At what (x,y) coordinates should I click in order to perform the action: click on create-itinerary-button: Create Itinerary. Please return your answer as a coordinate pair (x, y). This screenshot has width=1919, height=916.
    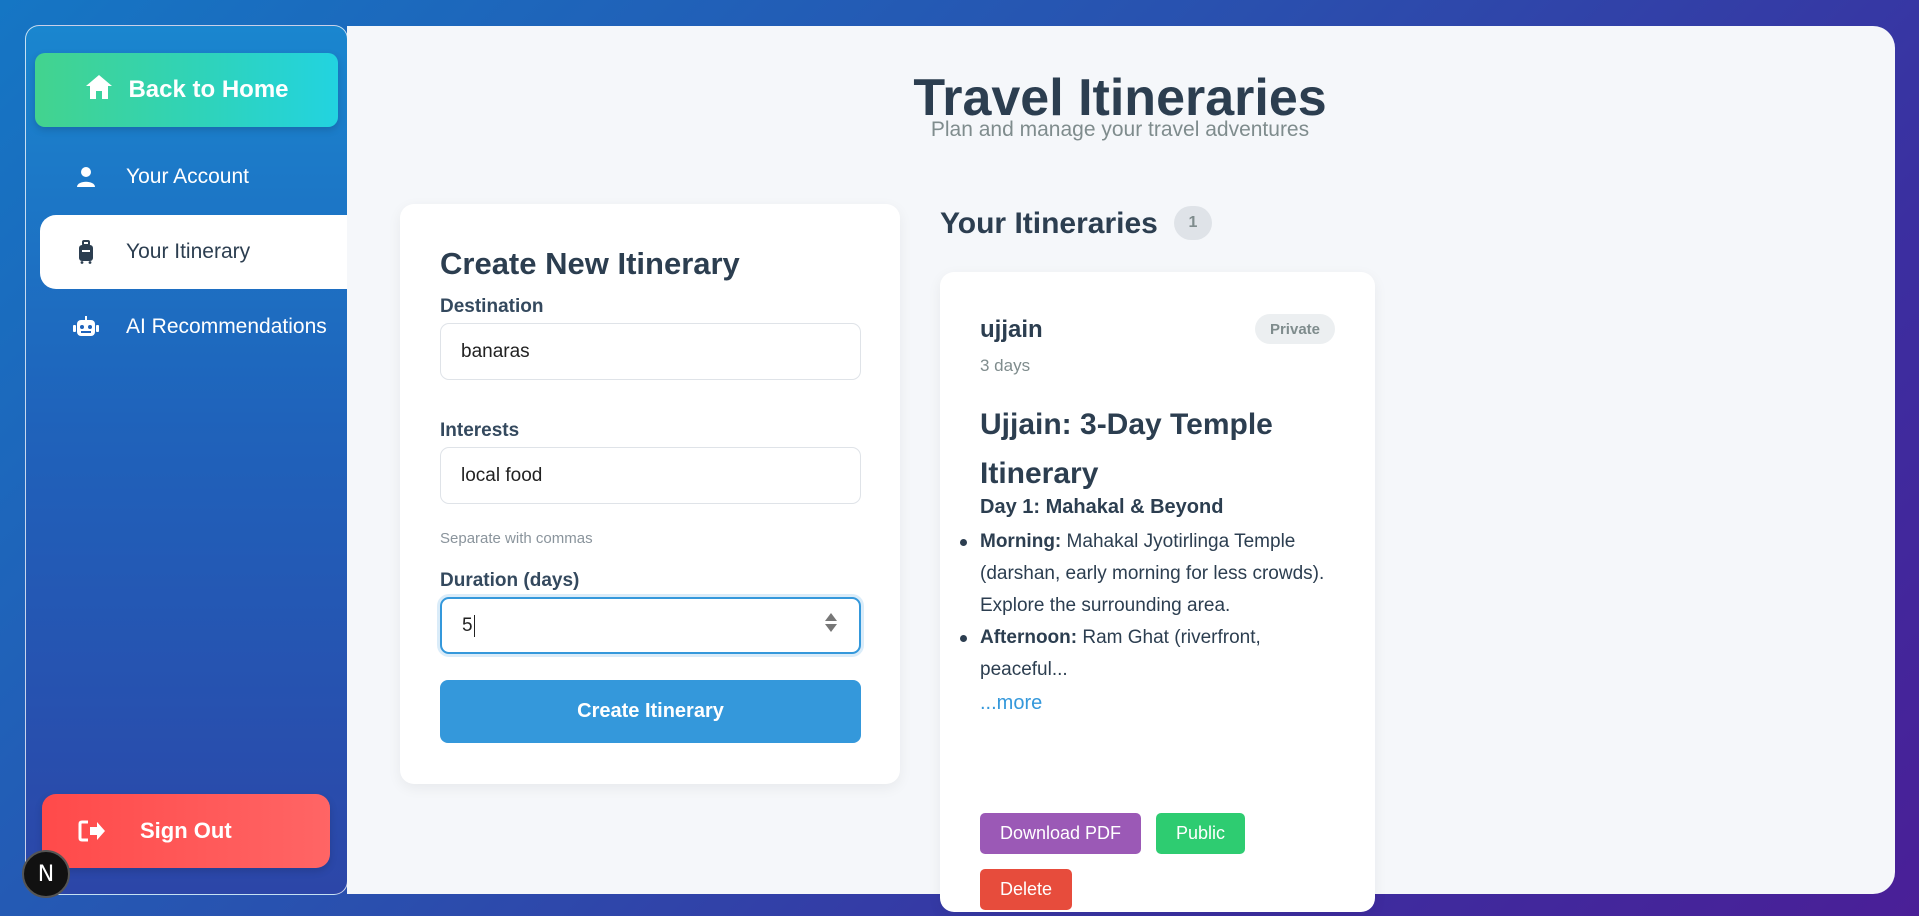
    Looking at the image, I should click on (650, 711).